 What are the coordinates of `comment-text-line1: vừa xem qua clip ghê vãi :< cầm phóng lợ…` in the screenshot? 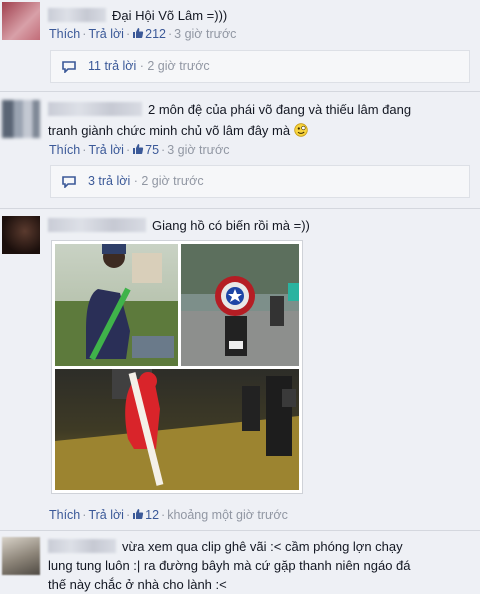 It's located at (262, 546).